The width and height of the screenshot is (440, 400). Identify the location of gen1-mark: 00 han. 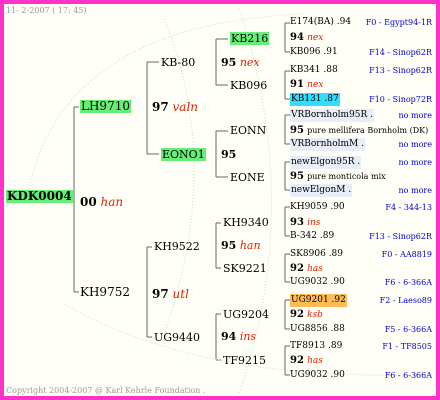
(101, 202).